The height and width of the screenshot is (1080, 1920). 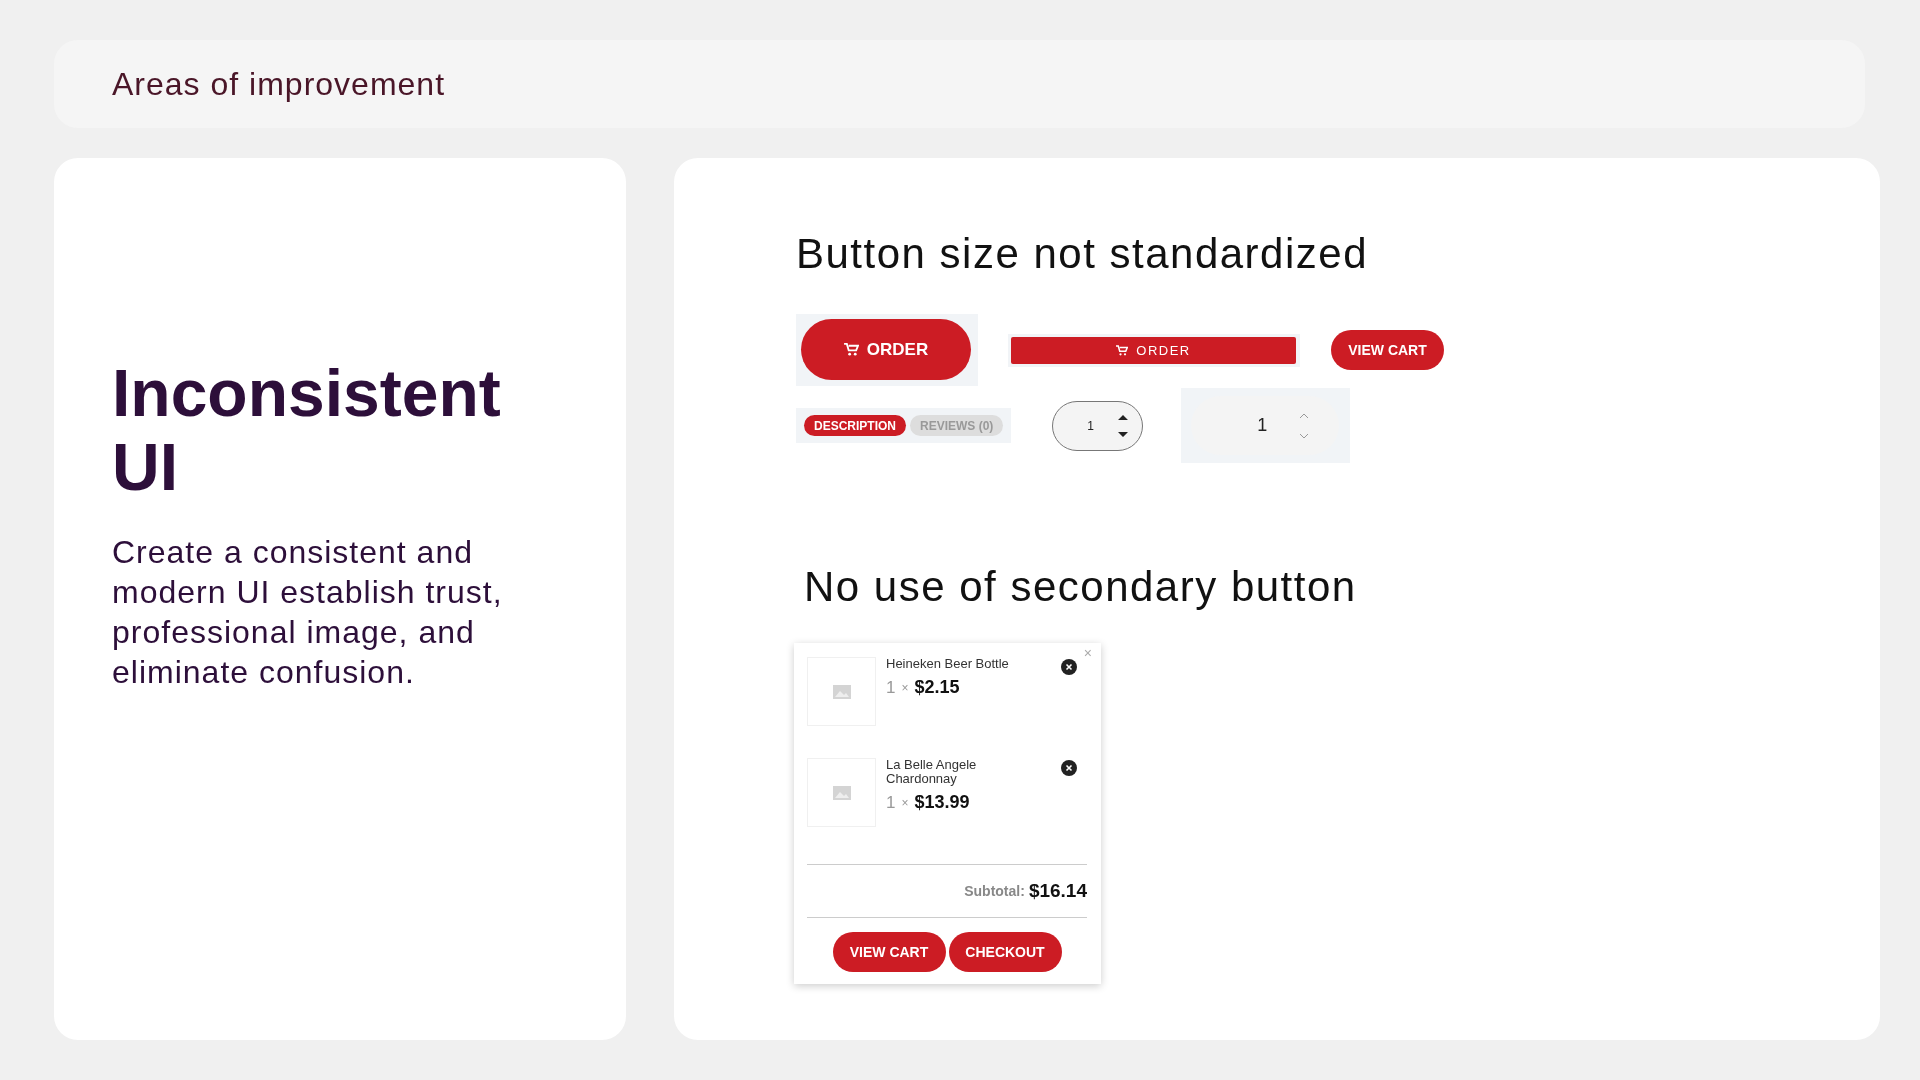 What do you see at coordinates (1005, 952) in the screenshot?
I see `cart-button: CHECKOUT` at bounding box center [1005, 952].